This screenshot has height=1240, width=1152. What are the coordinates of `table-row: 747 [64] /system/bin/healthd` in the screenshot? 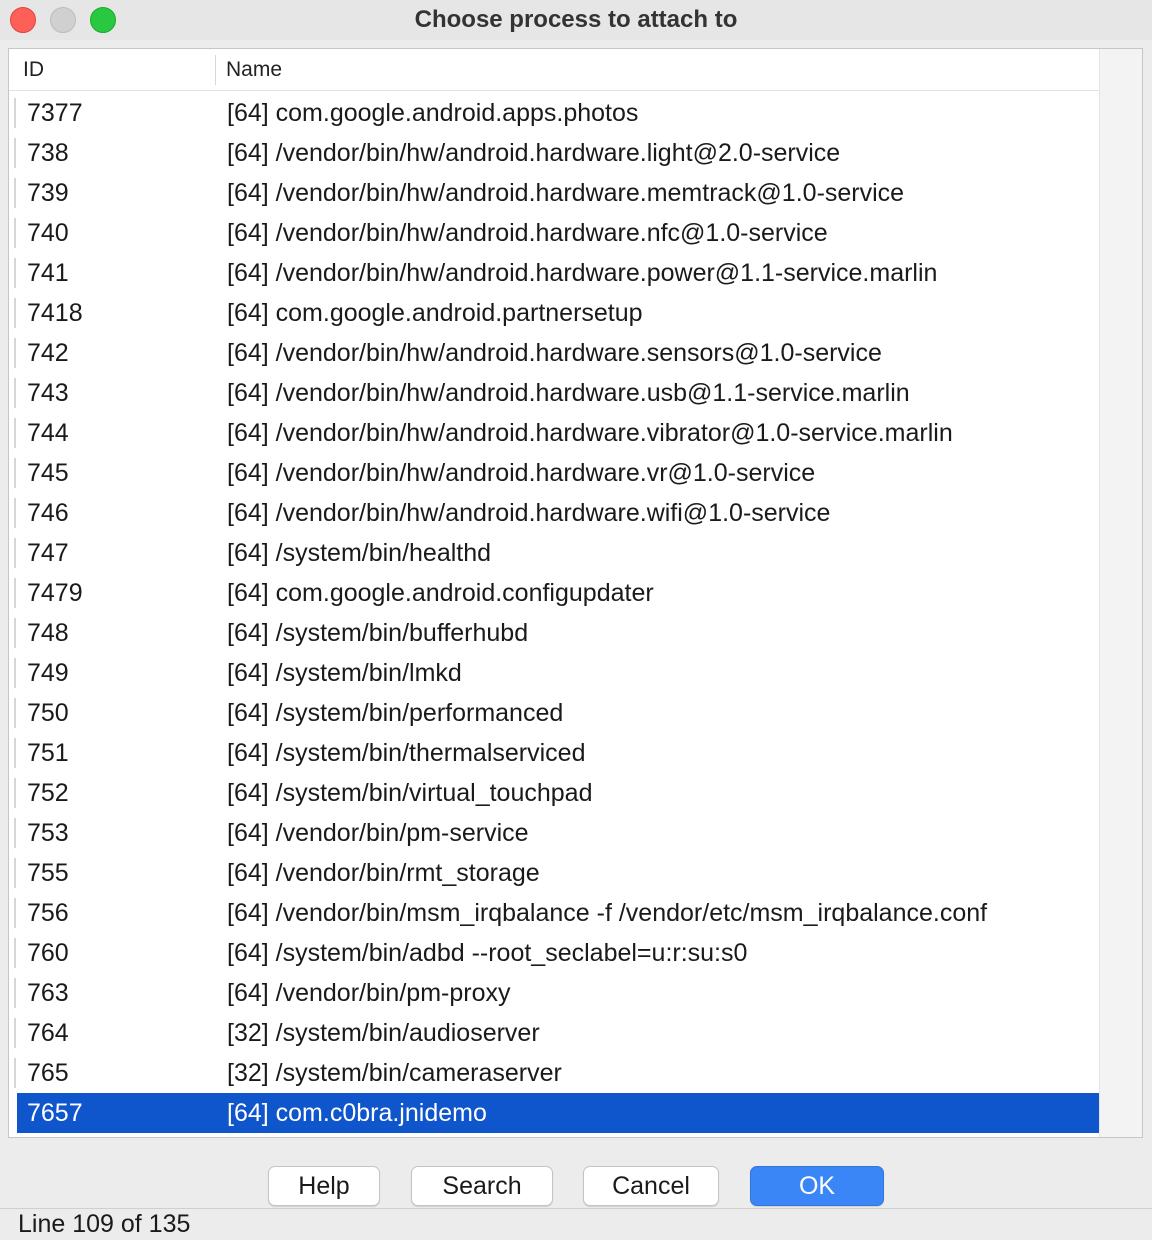 It's located at (554, 553).